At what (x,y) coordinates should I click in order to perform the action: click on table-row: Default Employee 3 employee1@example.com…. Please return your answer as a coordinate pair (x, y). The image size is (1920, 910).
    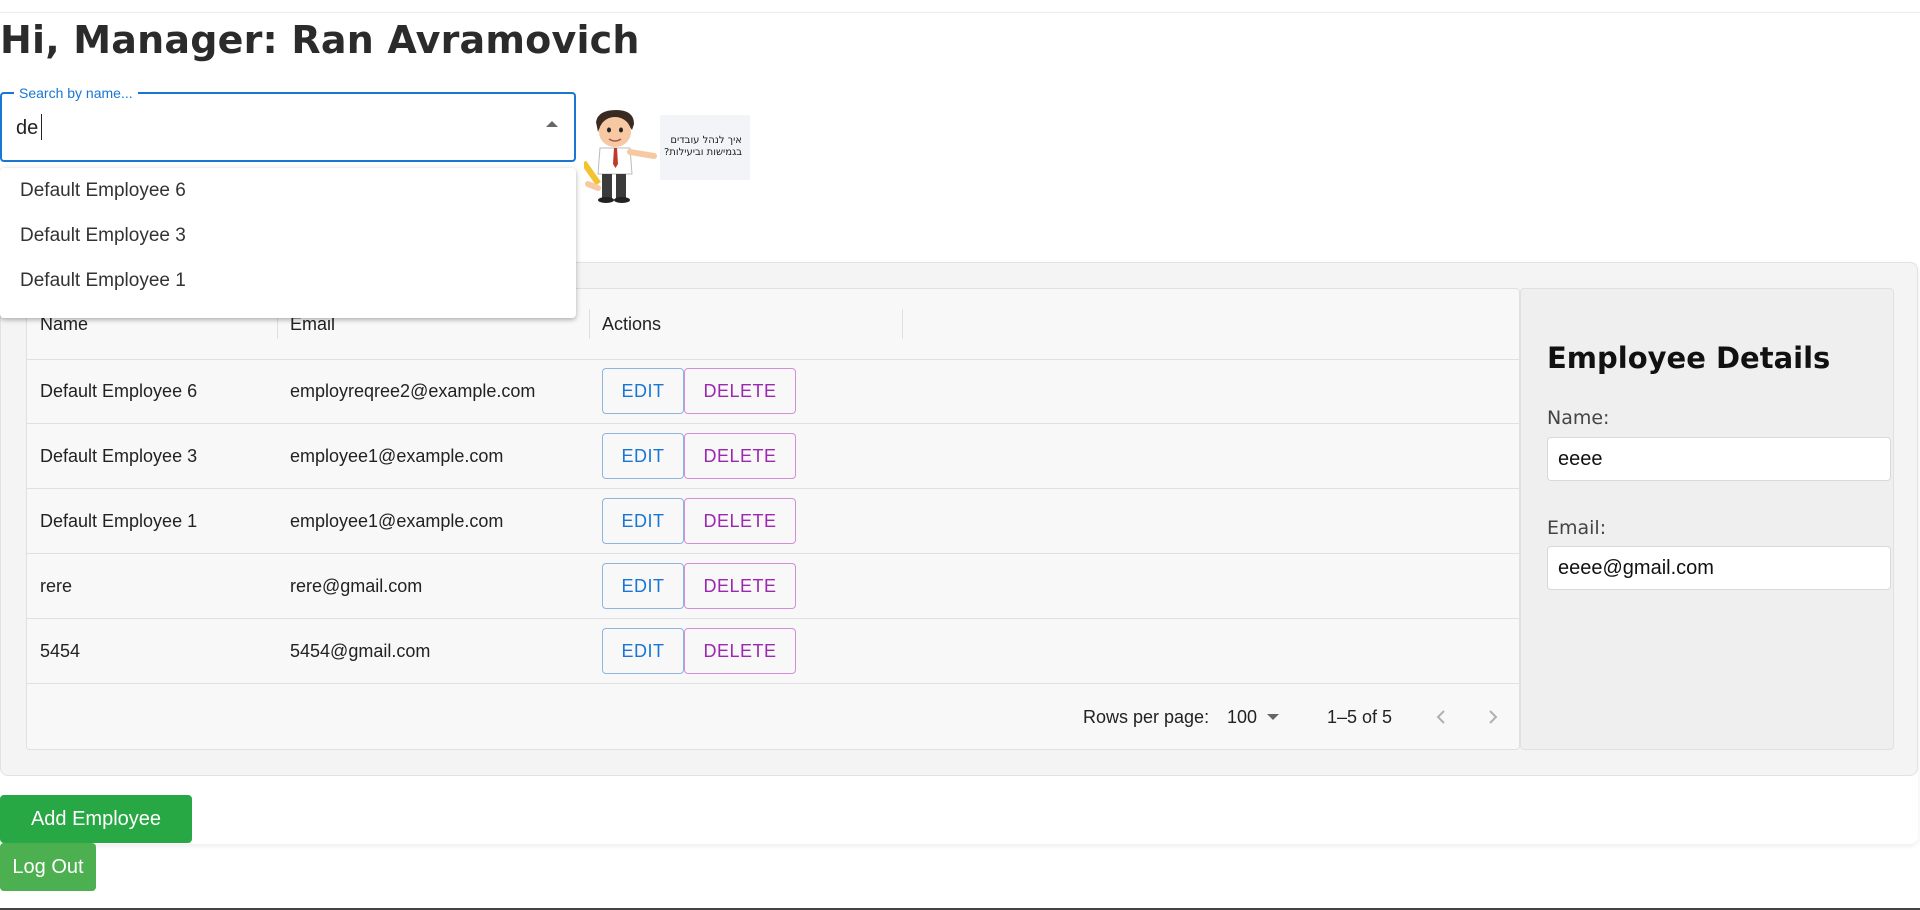
    Looking at the image, I should click on (773, 456).